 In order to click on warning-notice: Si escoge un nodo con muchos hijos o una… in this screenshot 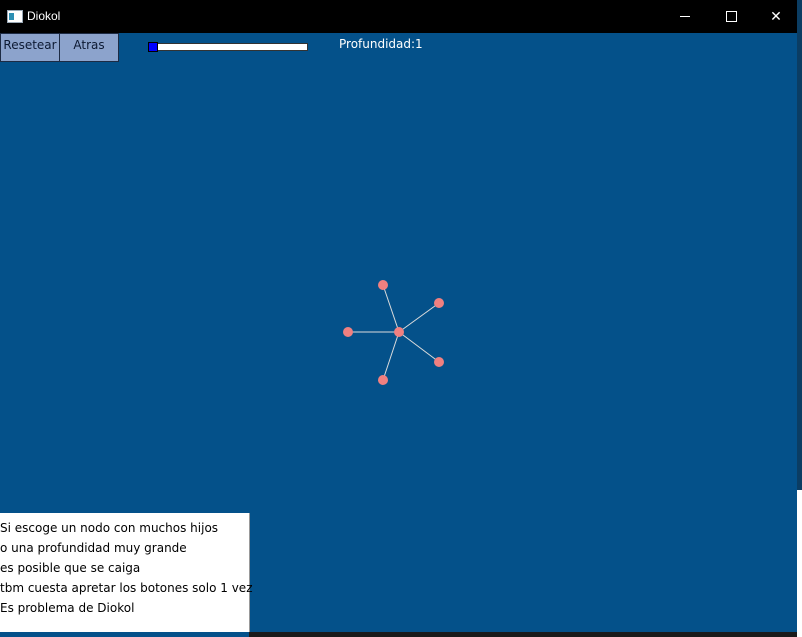, I will do `click(126, 572)`.